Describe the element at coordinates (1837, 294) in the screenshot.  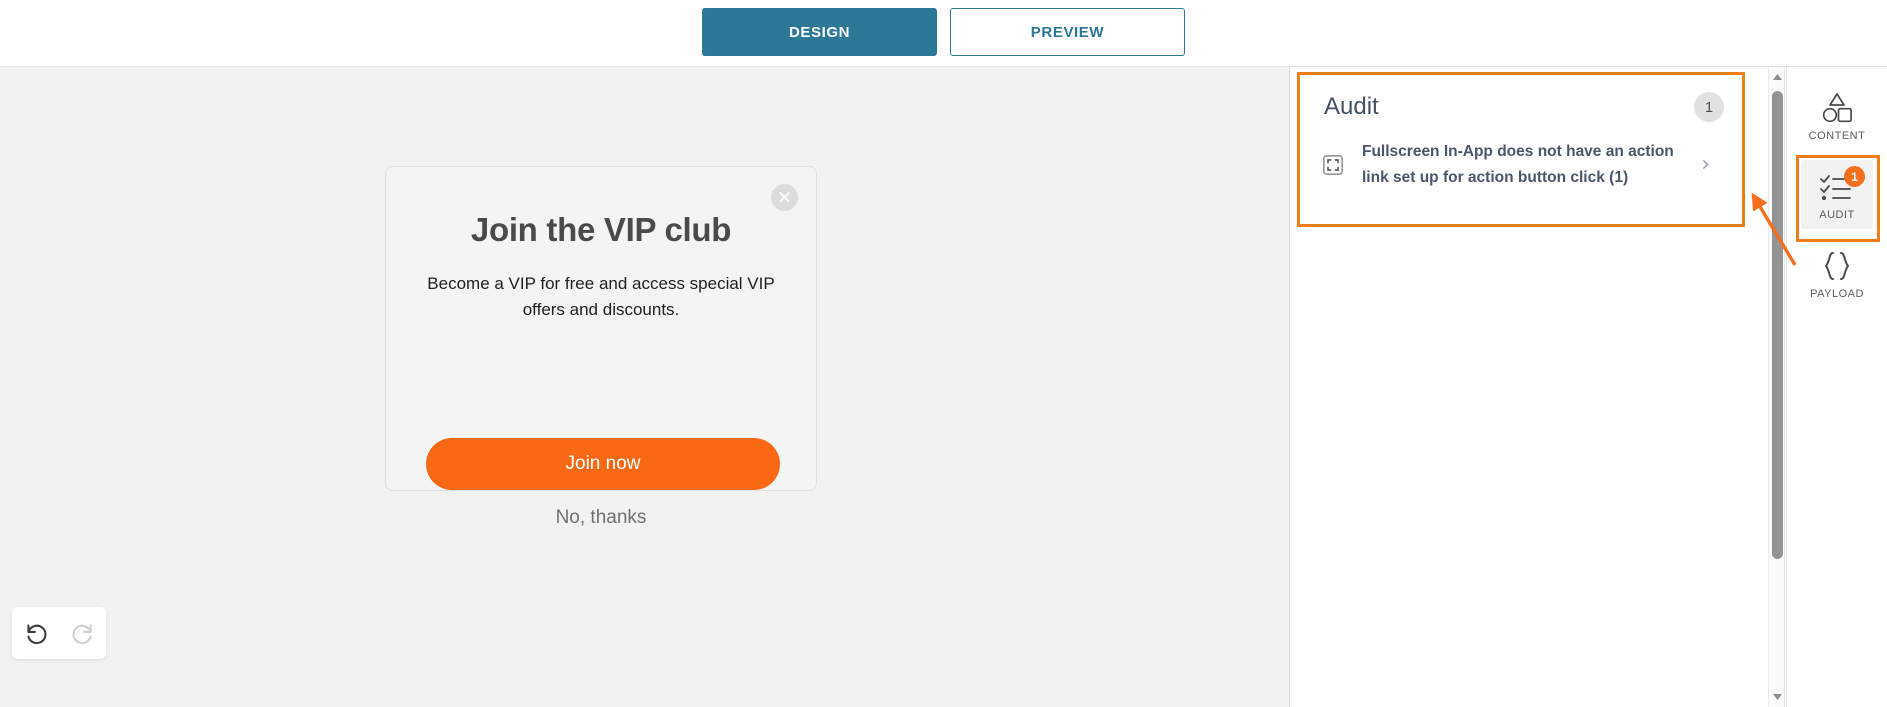
I see `rail-item-payload-label: PAYLOAD` at that location.